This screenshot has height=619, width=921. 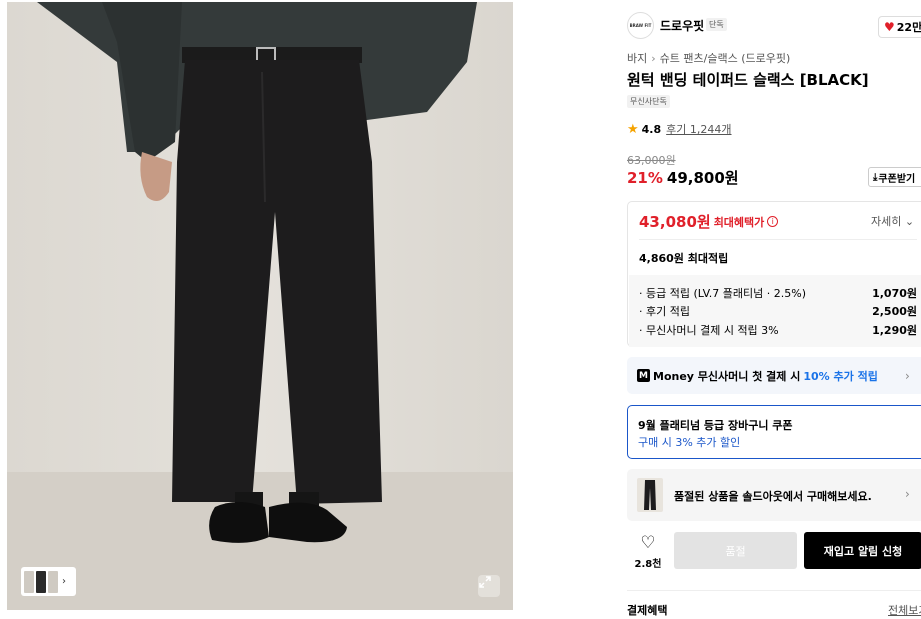 I want to click on benefit-detail-button: 자세히 ⌄, so click(x=892, y=221).